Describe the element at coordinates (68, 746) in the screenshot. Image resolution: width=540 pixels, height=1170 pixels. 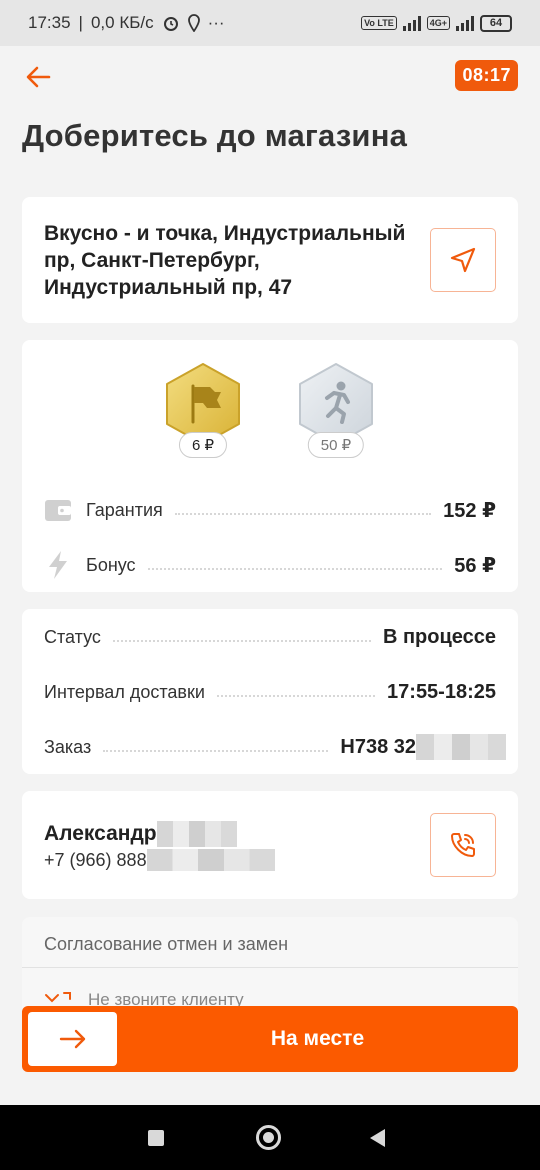
I see `order-label: Заказ` at that location.